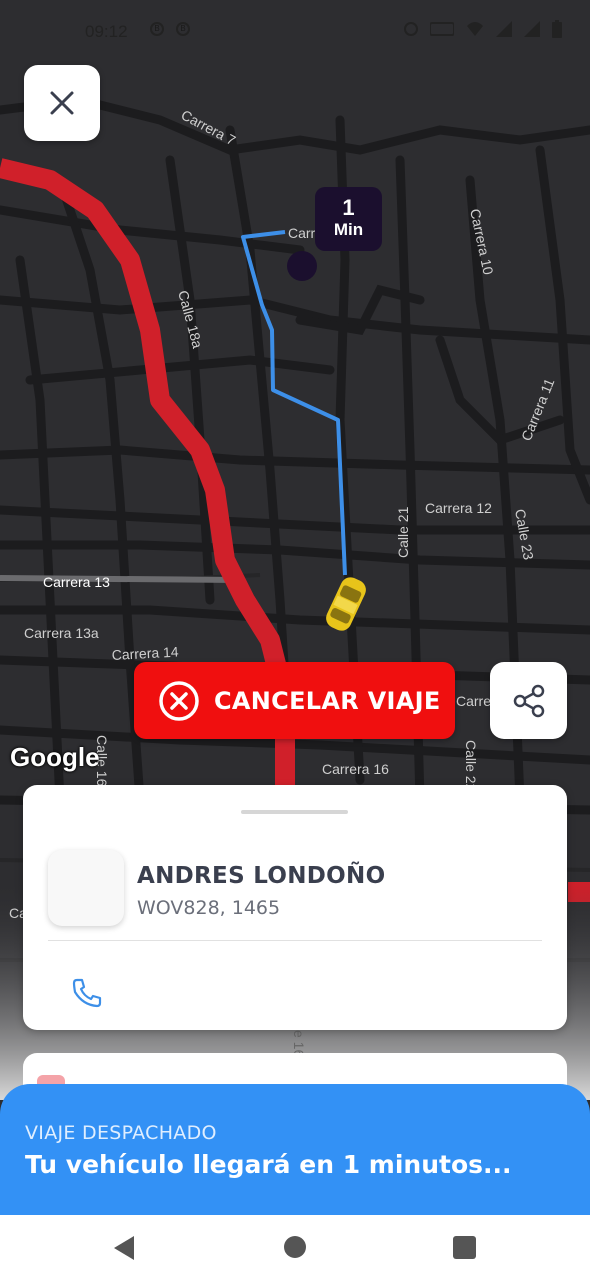  Describe the element at coordinates (302, 233) in the screenshot. I see `street-label-carr: Carr` at that location.